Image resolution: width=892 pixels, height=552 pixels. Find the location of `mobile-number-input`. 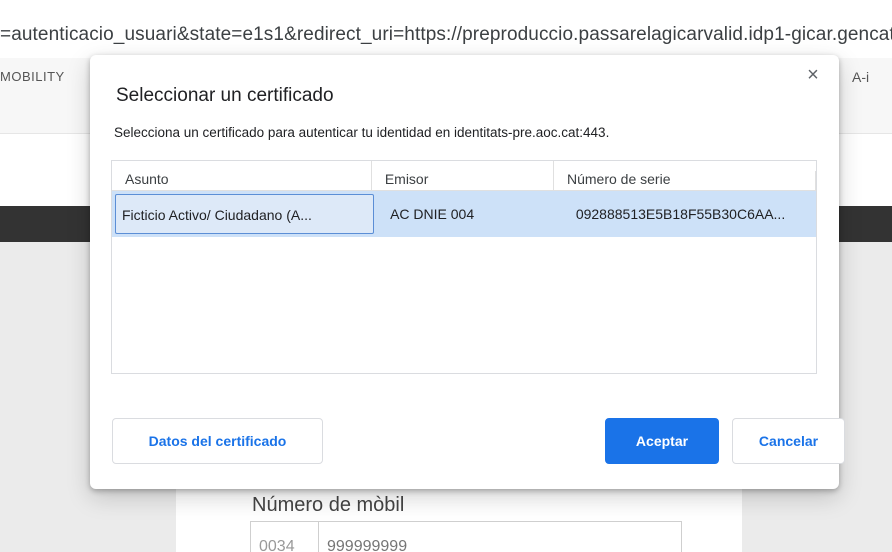

mobile-number-input is located at coordinates (500, 537).